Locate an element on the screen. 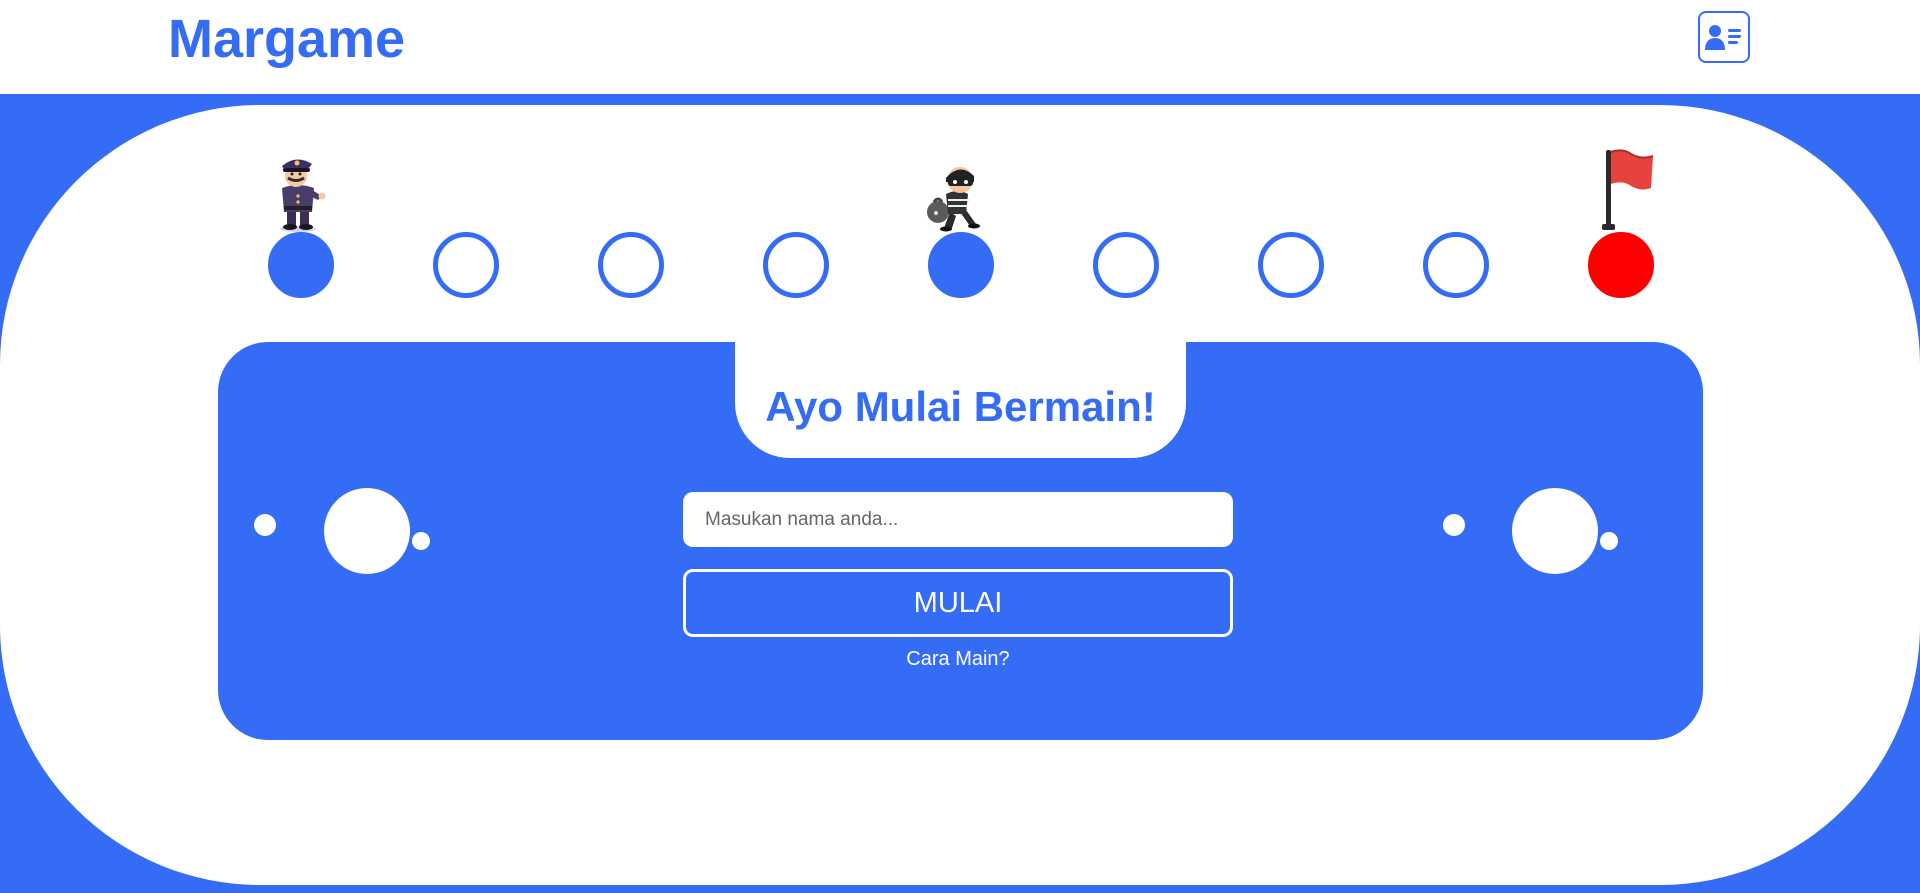 This screenshot has width=1920, height=893. start-button: MULAI is located at coordinates (958, 603).